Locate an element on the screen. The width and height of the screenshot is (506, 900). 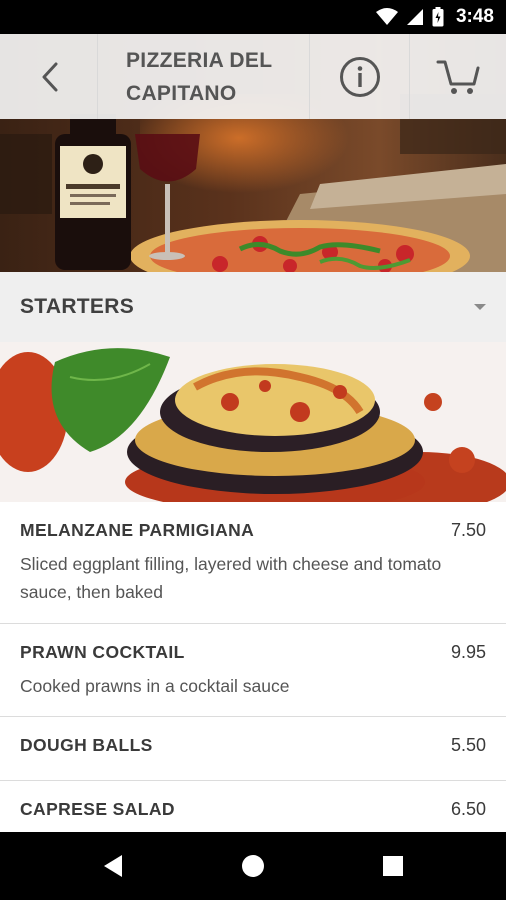
menu-item-name: DOUGH BALLS is located at coordinates (86, 745).